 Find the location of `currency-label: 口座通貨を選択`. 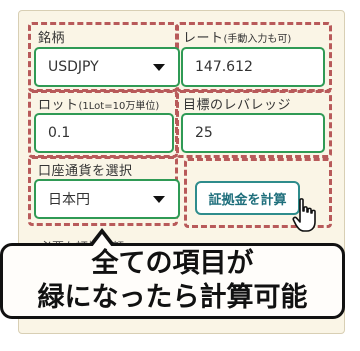

currency-label: 口座通貨を選択 is located at coordinates (85, 169).